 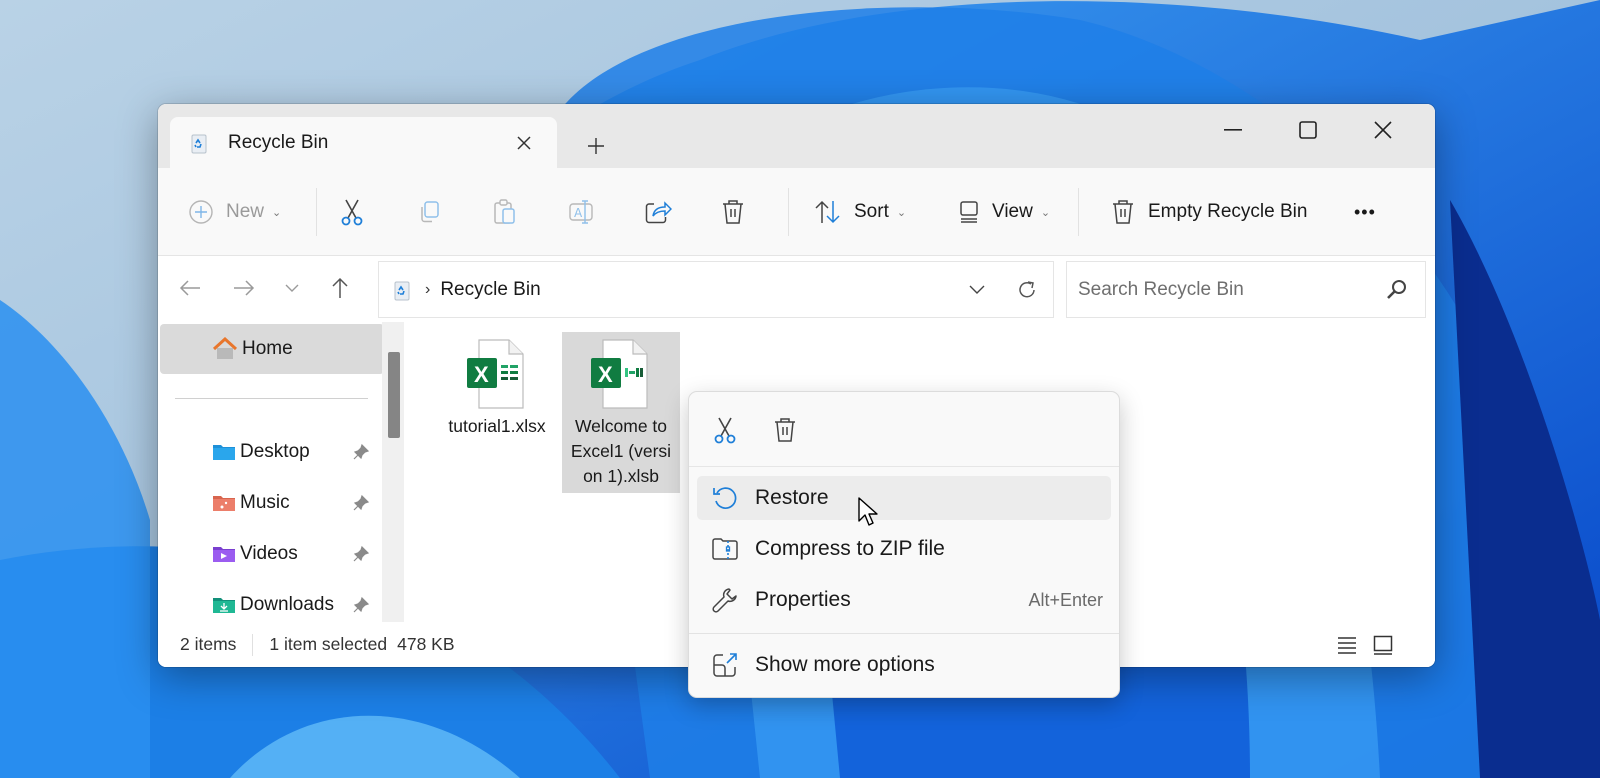 What do you see at coordinates (253, 644) in the screenshot?
I see `status-divider` at bounding box center [253, 644].